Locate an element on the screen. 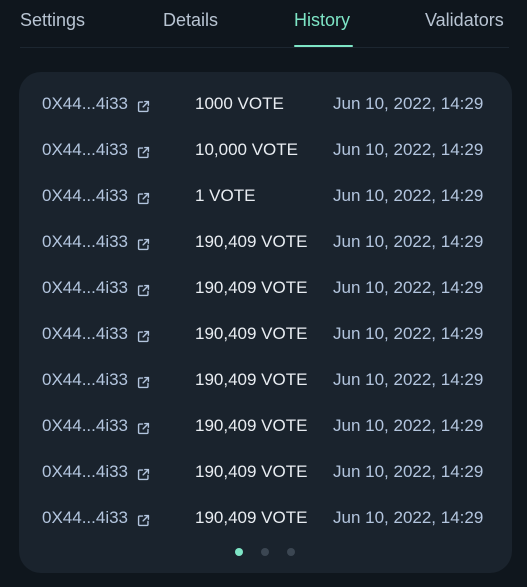 This screenshot has height=587, width=527. vote-amount: 10,000 VOTE is located at coordinates (247, 149).